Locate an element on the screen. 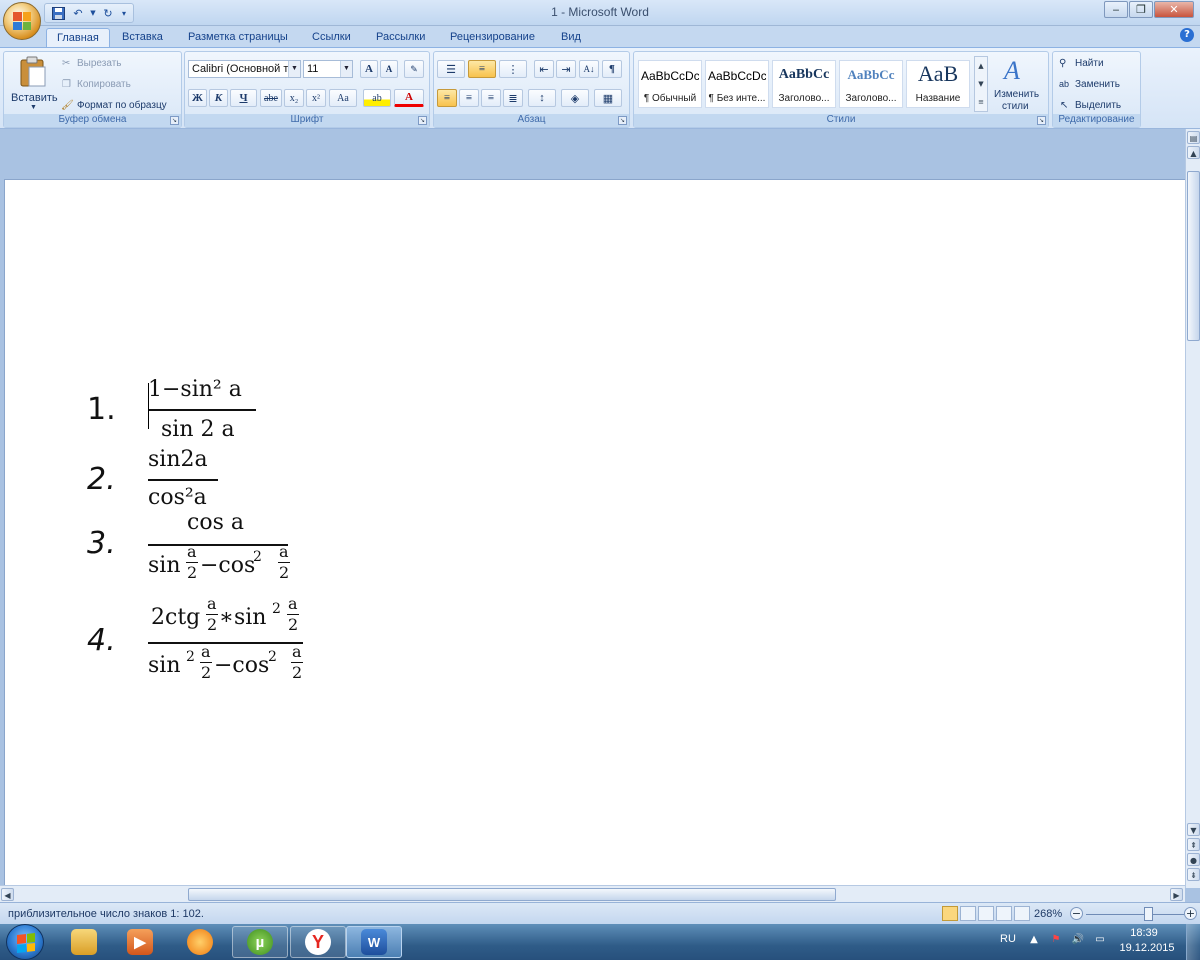 The image size is (1200, 960). action-center-icon: ▭ is located at coordinates (1100, 940).